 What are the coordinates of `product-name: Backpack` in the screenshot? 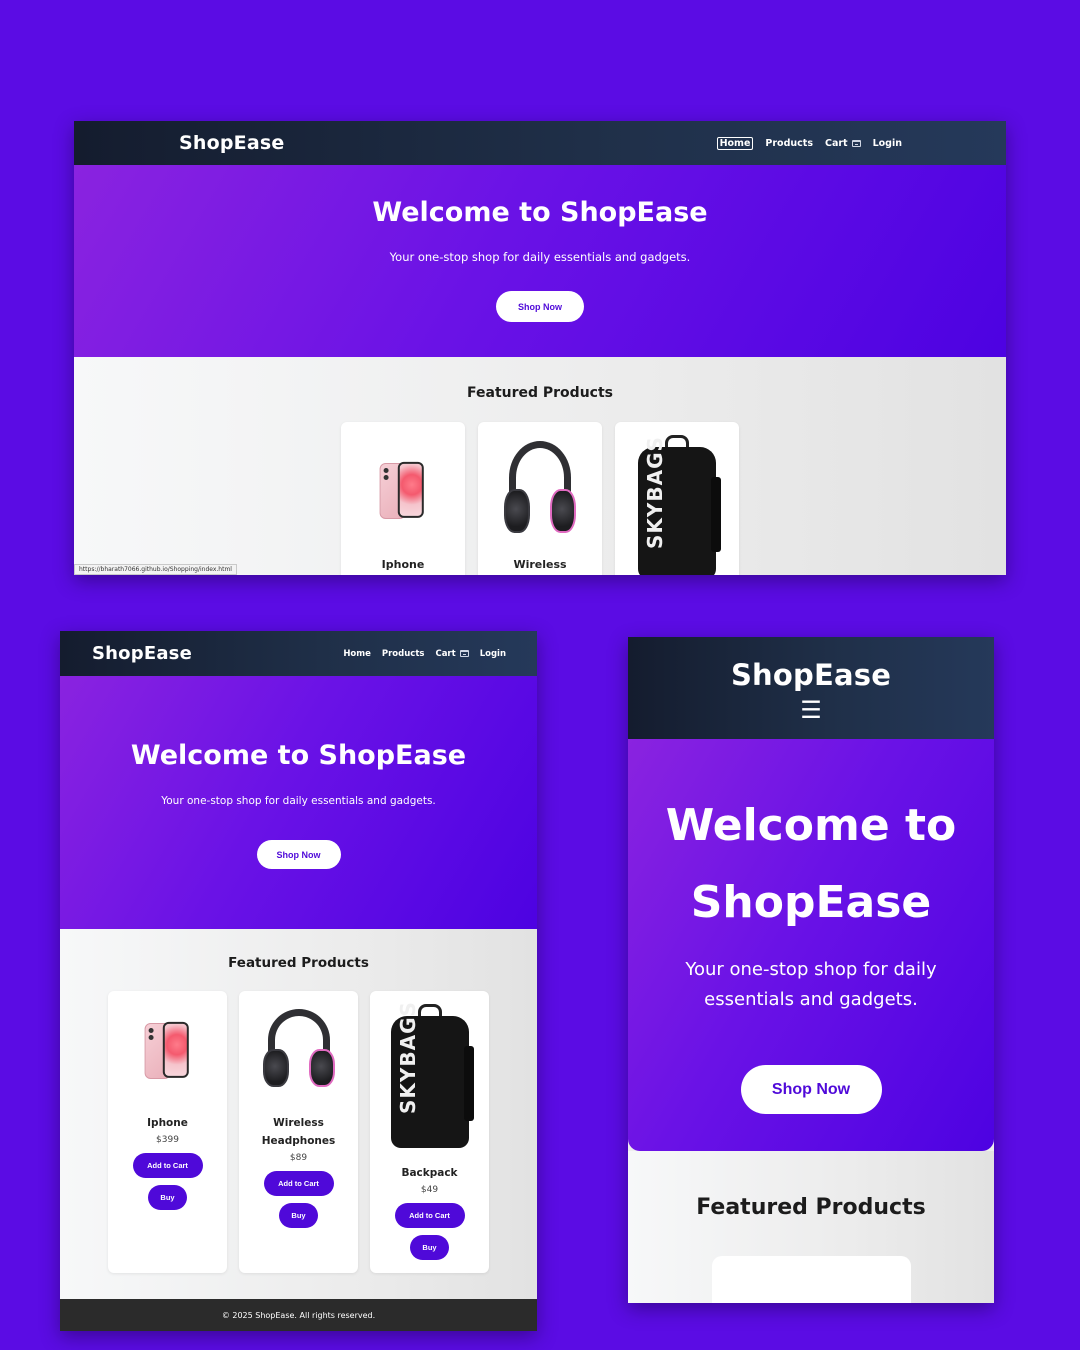 It's located at (429, 1173).